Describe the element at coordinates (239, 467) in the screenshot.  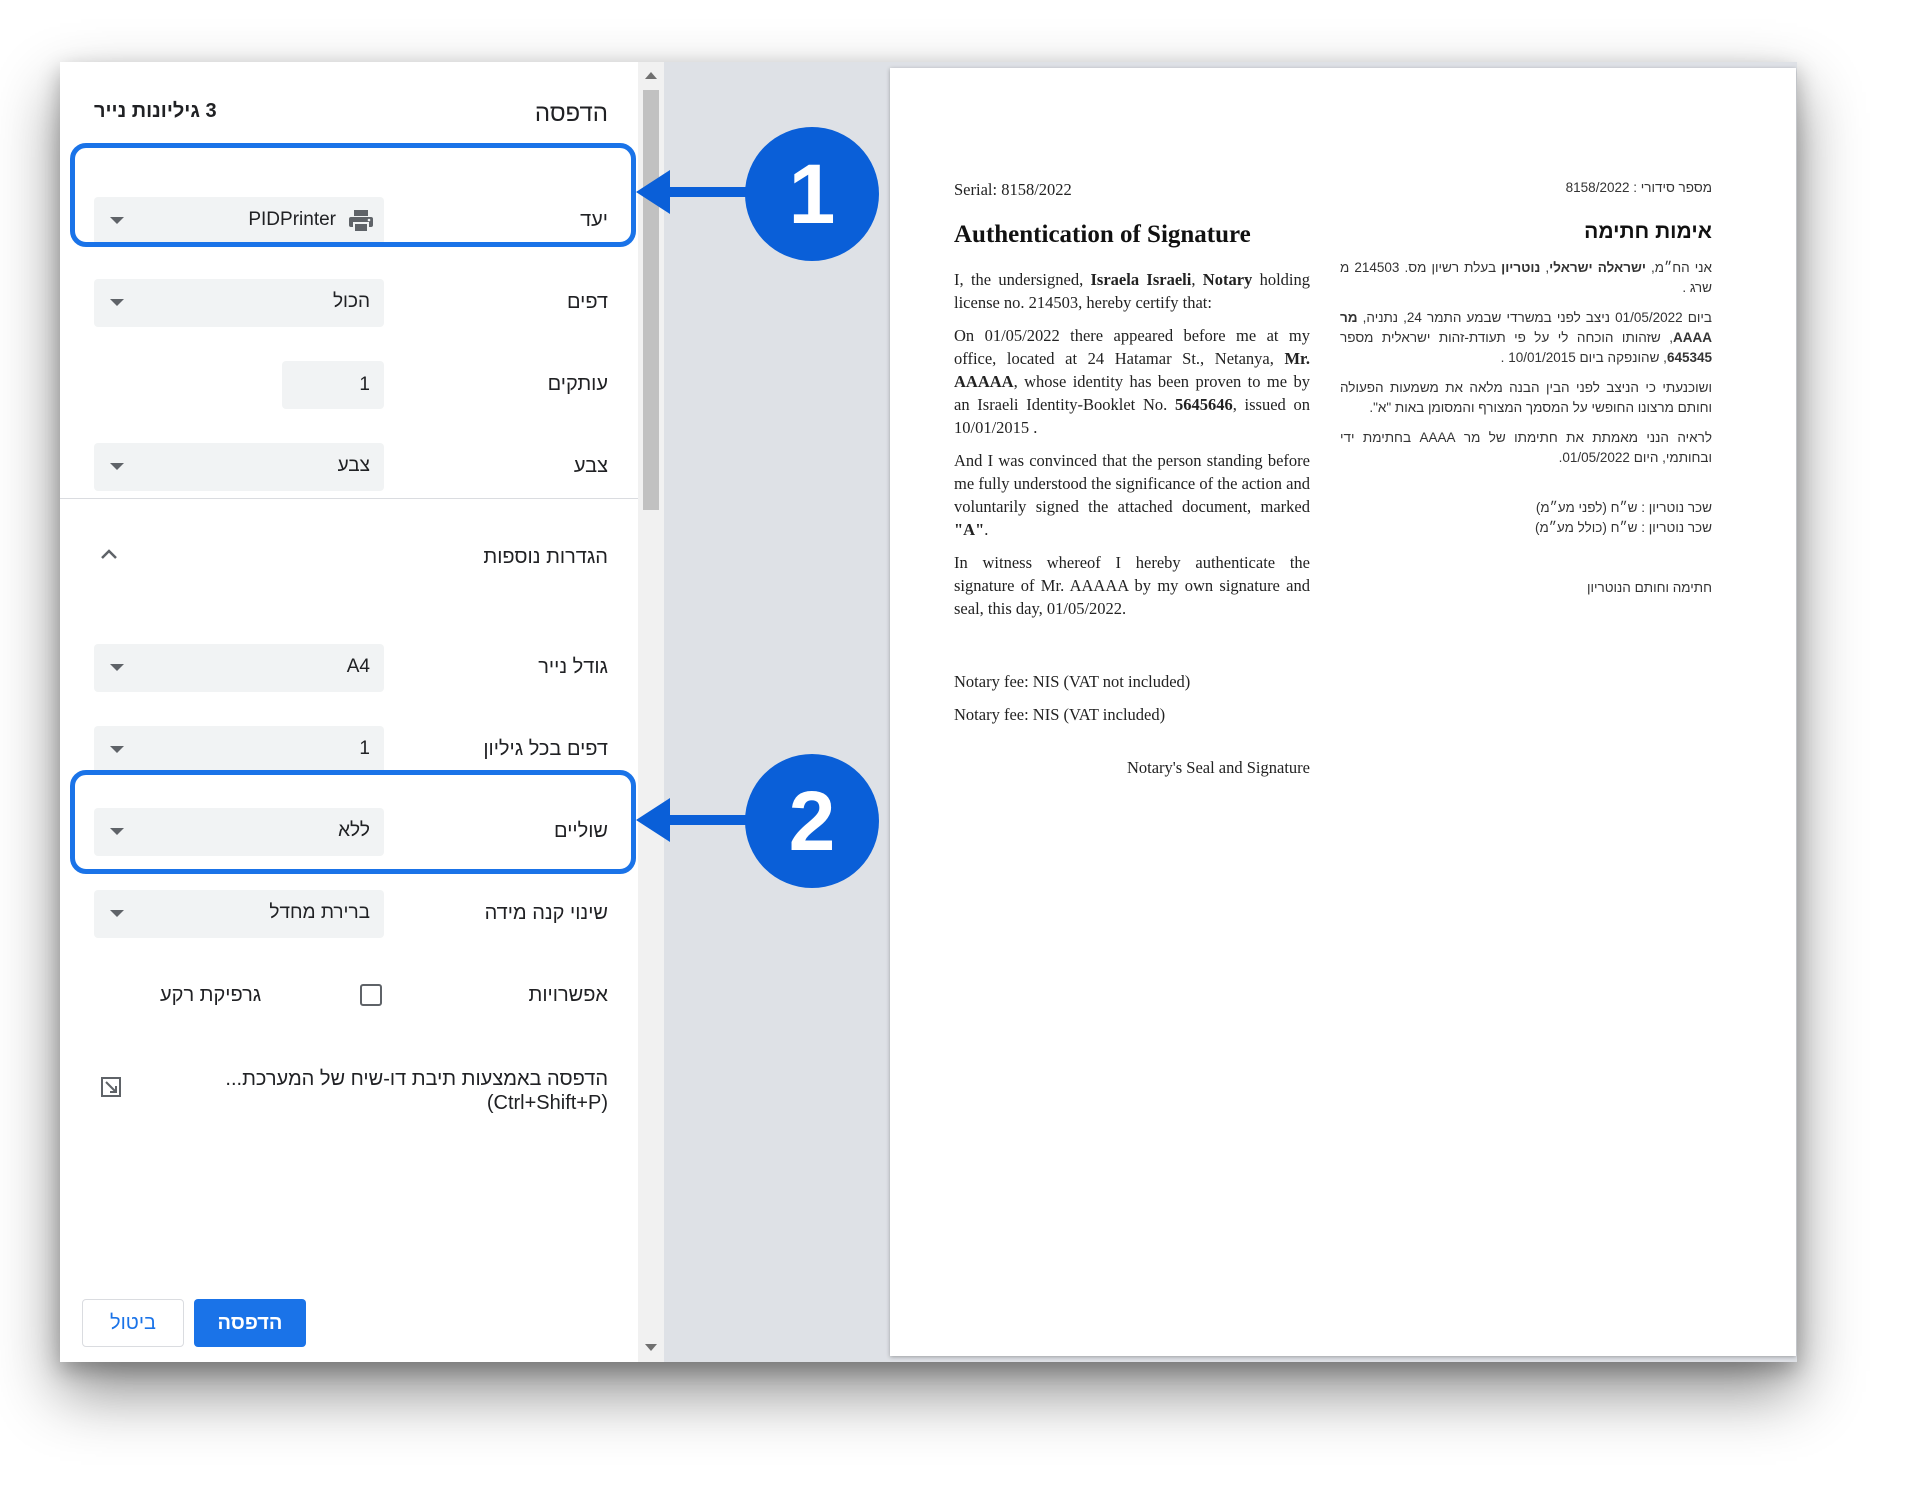
I see `color-select: צבע` at that location.